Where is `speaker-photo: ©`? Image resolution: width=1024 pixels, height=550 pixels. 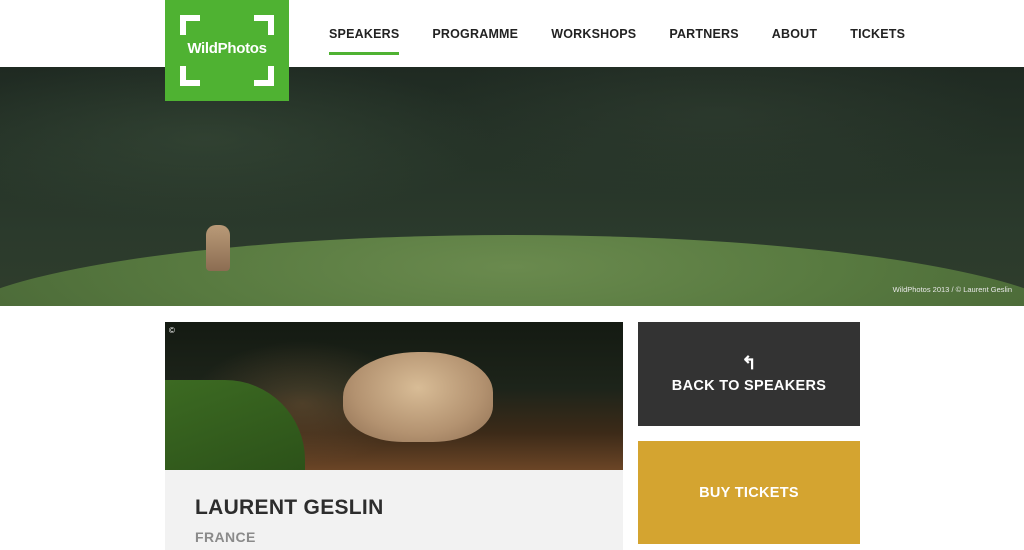 speaker-photo: © is located at coordinates (394, 396).